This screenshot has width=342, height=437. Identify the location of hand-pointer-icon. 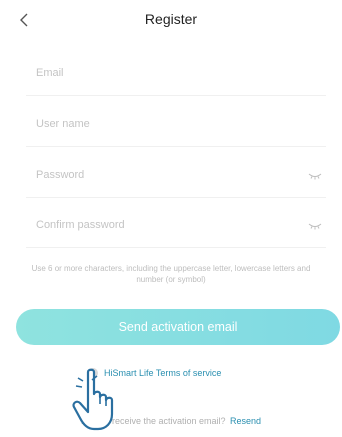
(93, 399).